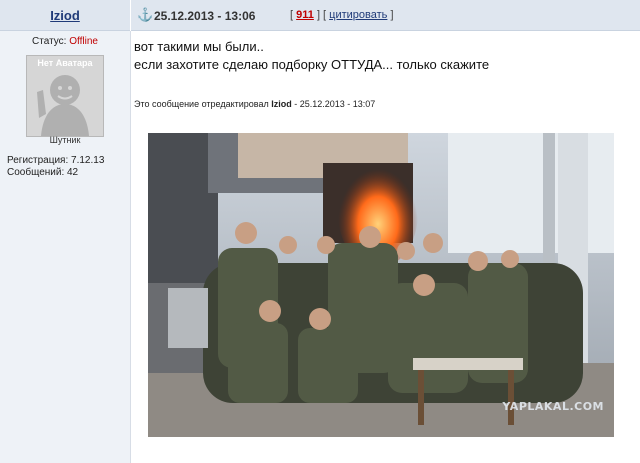 This screenshot has height=463, width=640. I want to click on rating-group: [ 911 ] [ цитировать ], so click(342, 15).